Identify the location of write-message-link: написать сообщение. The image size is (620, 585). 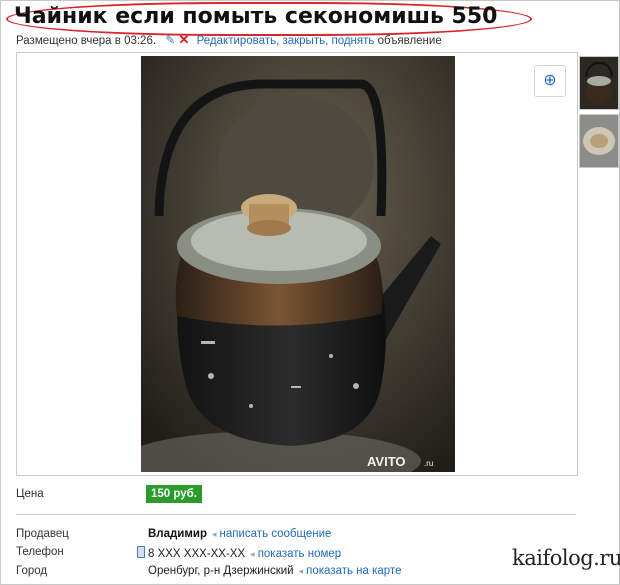
(276, 534).